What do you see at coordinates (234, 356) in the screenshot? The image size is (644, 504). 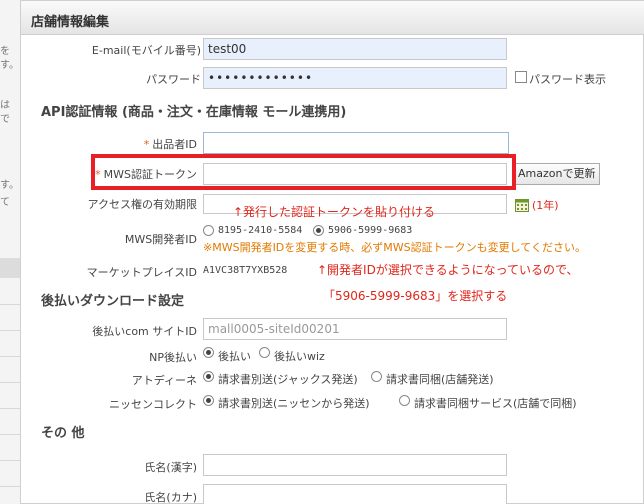 I see `np-option-1: 後払い` at bounding box center [234, 356].